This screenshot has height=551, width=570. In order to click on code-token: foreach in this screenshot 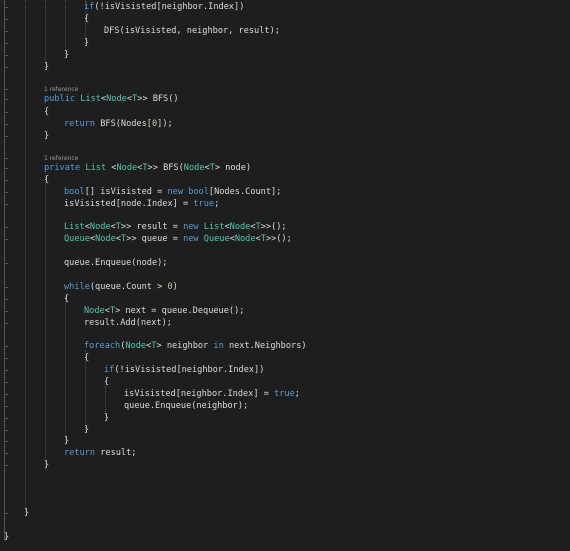, I will do `click(102, 346)`.